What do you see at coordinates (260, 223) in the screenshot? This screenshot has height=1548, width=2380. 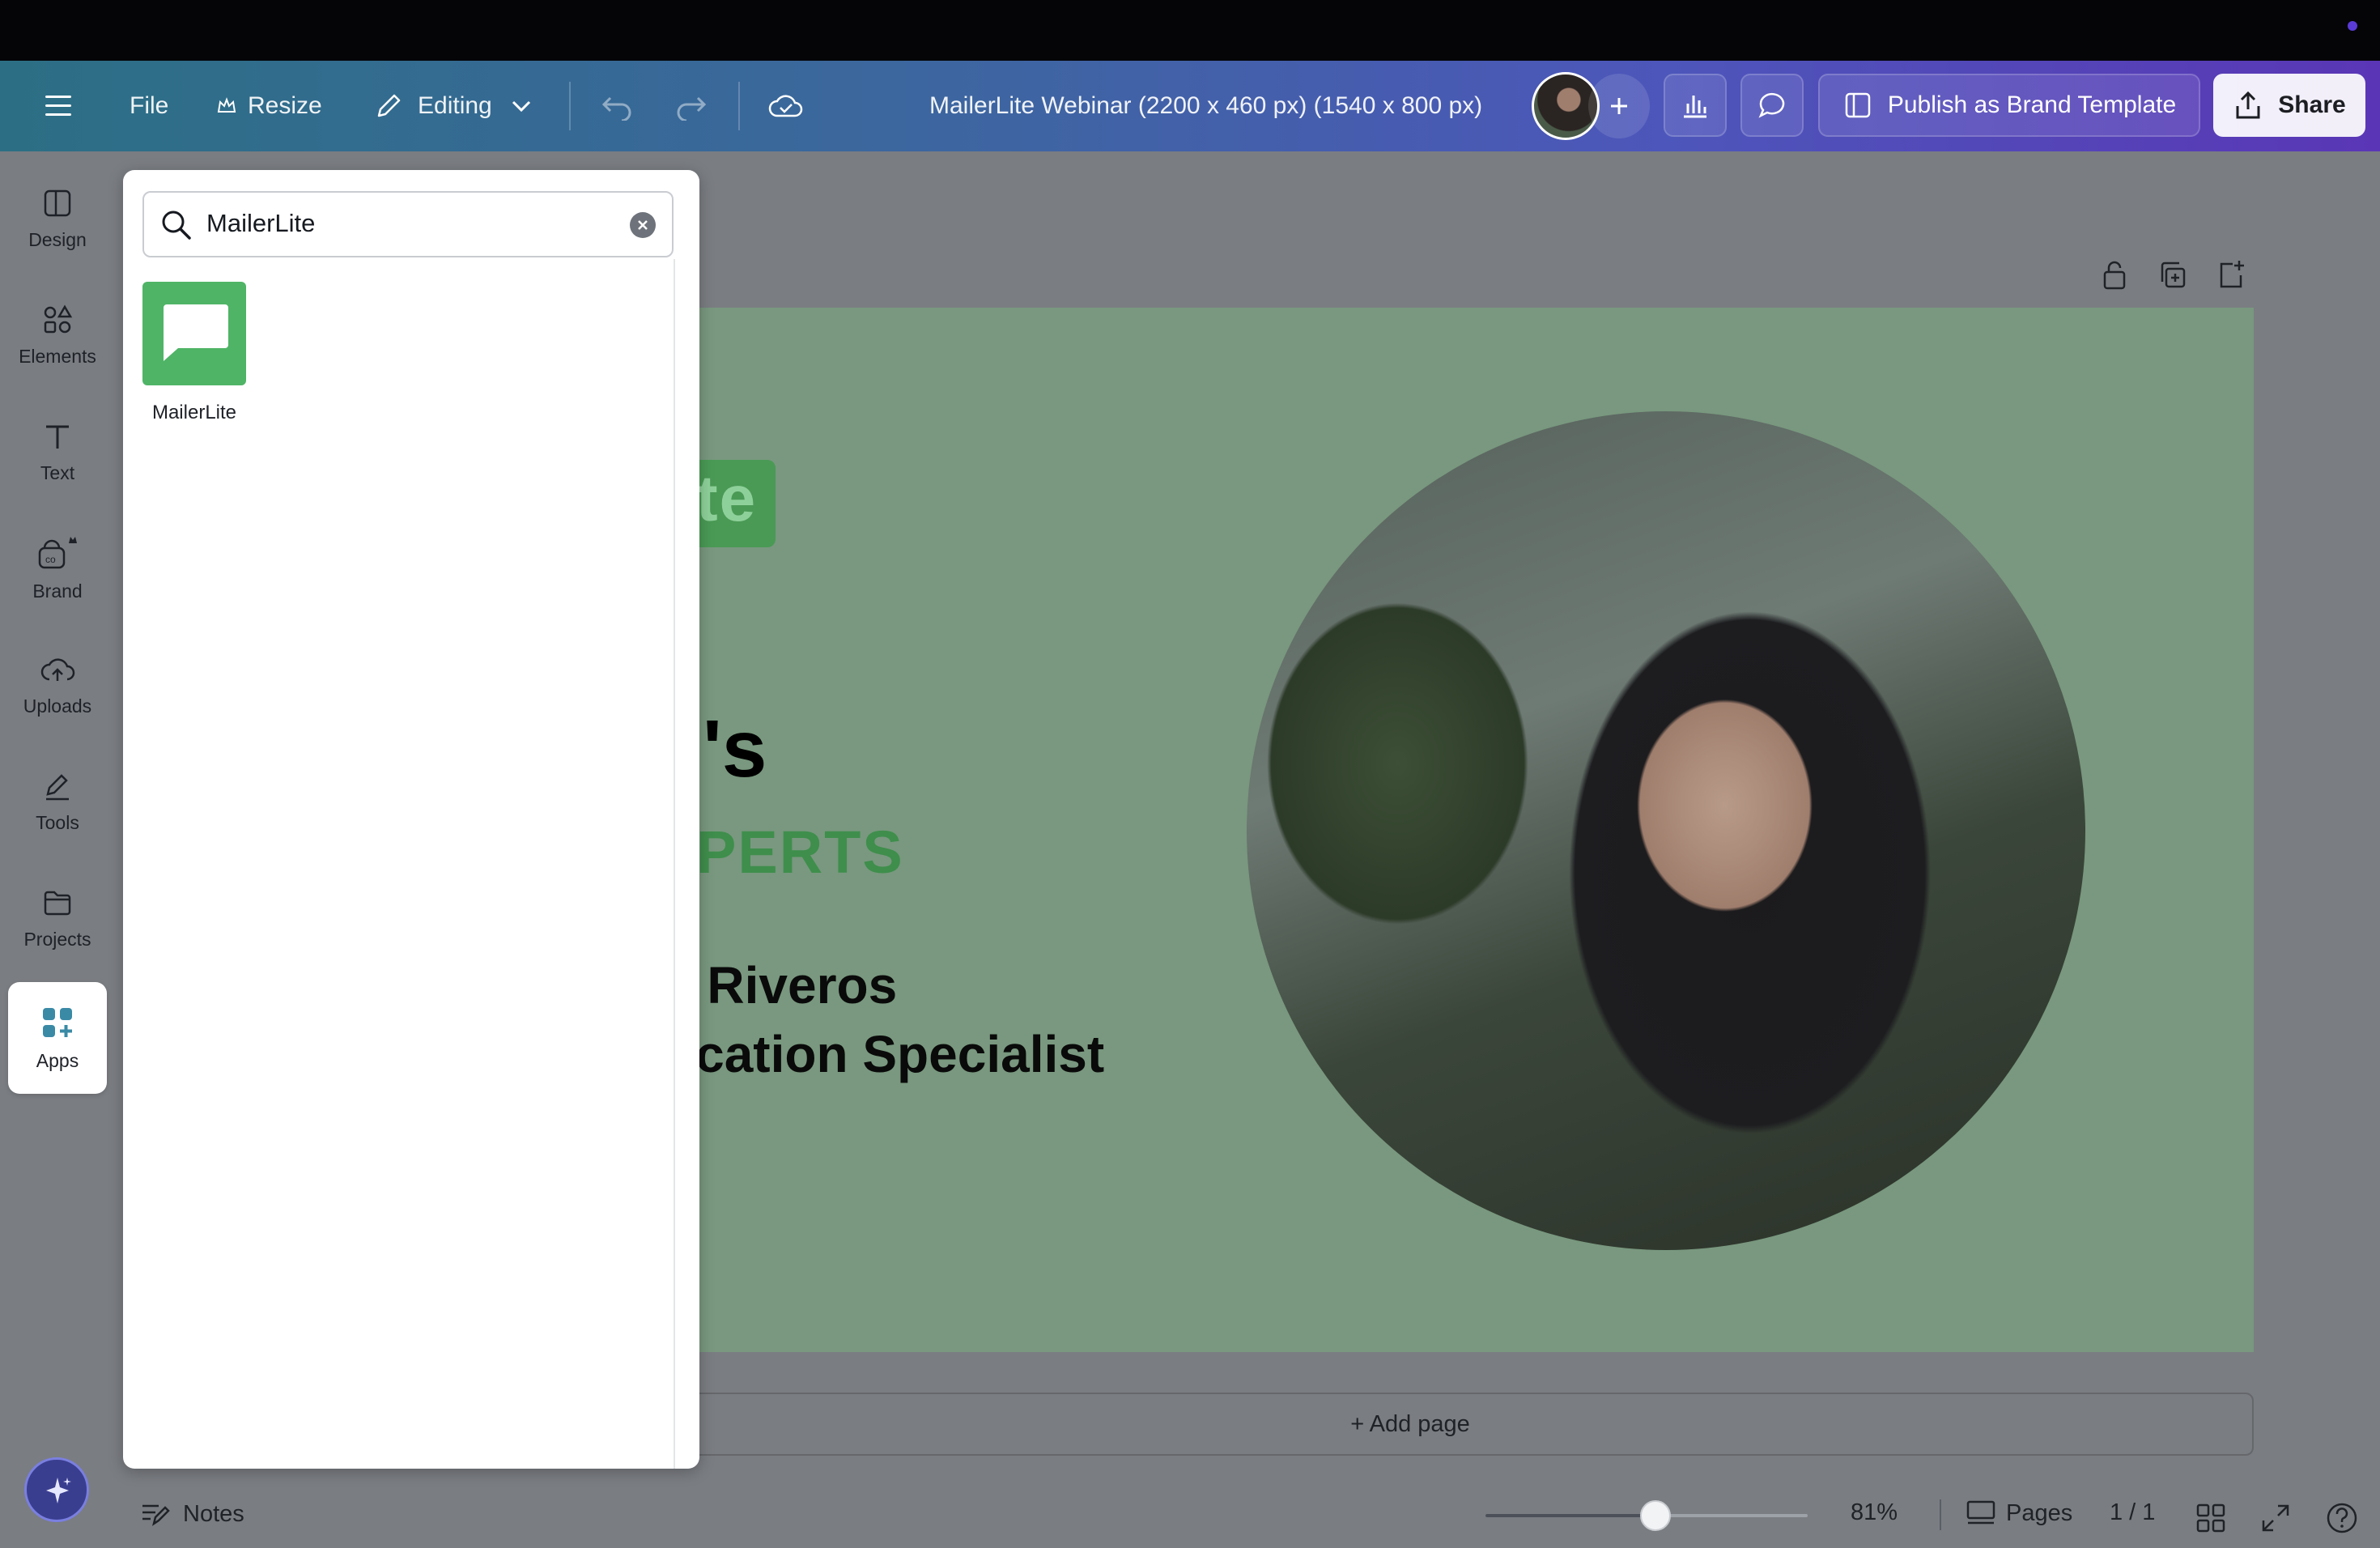 I see `search-input: MailerLite` at bounding box center [260, 223].